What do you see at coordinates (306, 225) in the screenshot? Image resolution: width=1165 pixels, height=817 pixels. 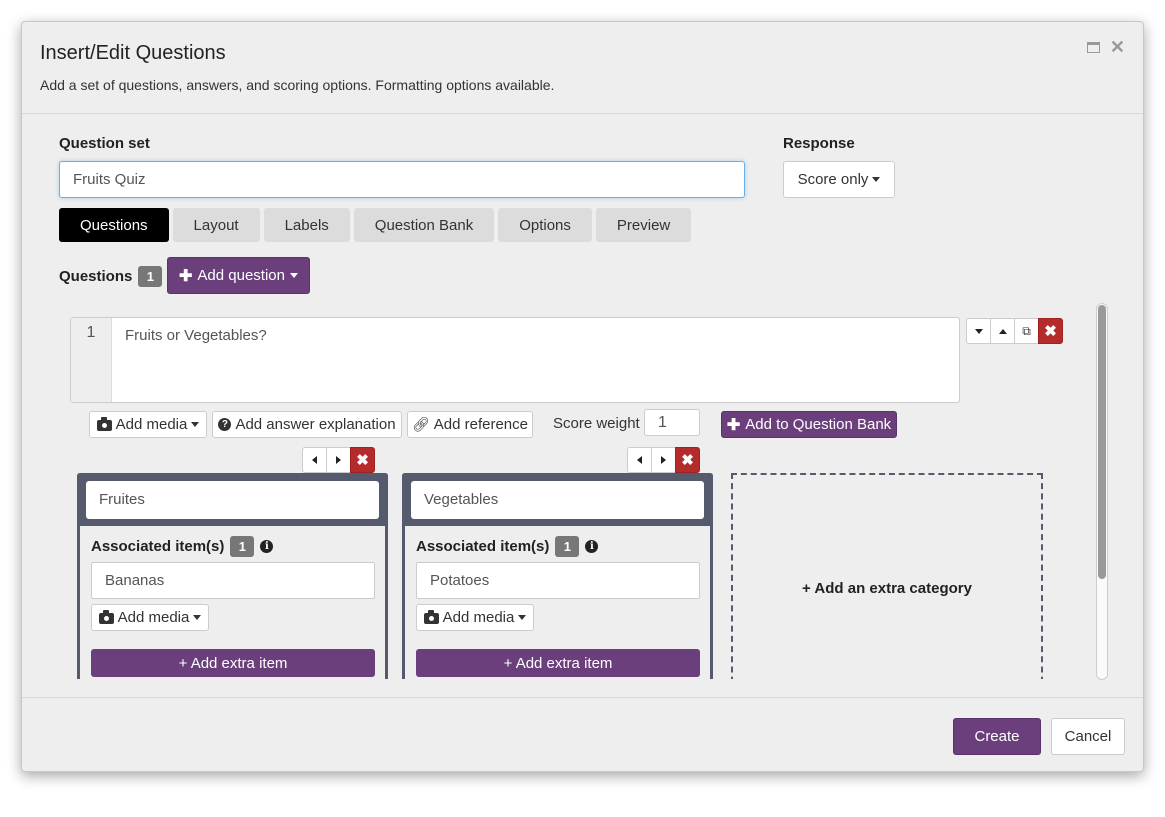 I see `tab-labels: Labels` at bounding box center [306, 225].